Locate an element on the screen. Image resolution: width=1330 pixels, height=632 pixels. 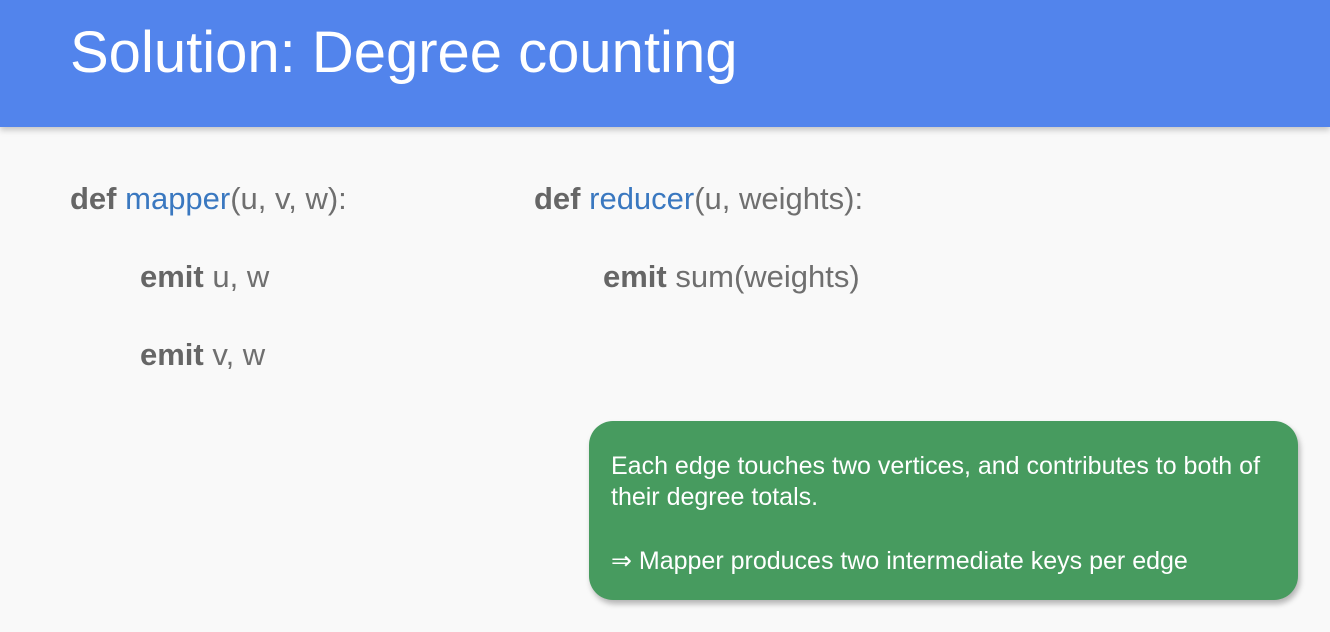
reducer-function-name: reducer is located at coordinates (642, 198).